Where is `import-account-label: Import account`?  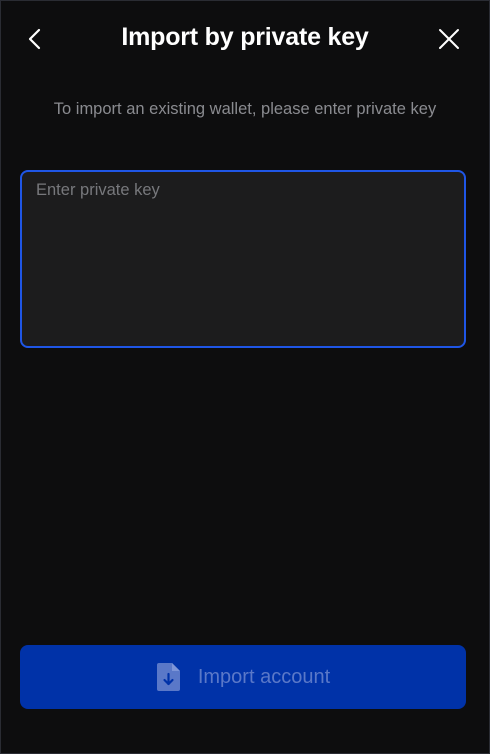 import-account-label: Import account is located at coordinates (264, 676).